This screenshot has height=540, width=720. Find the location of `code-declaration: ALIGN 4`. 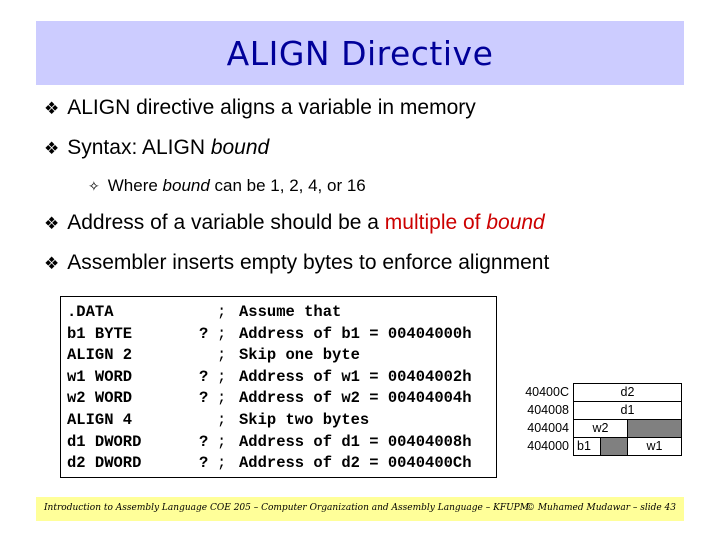

code-declaration: ALIGN 4 is located at coordinates (100, 420).